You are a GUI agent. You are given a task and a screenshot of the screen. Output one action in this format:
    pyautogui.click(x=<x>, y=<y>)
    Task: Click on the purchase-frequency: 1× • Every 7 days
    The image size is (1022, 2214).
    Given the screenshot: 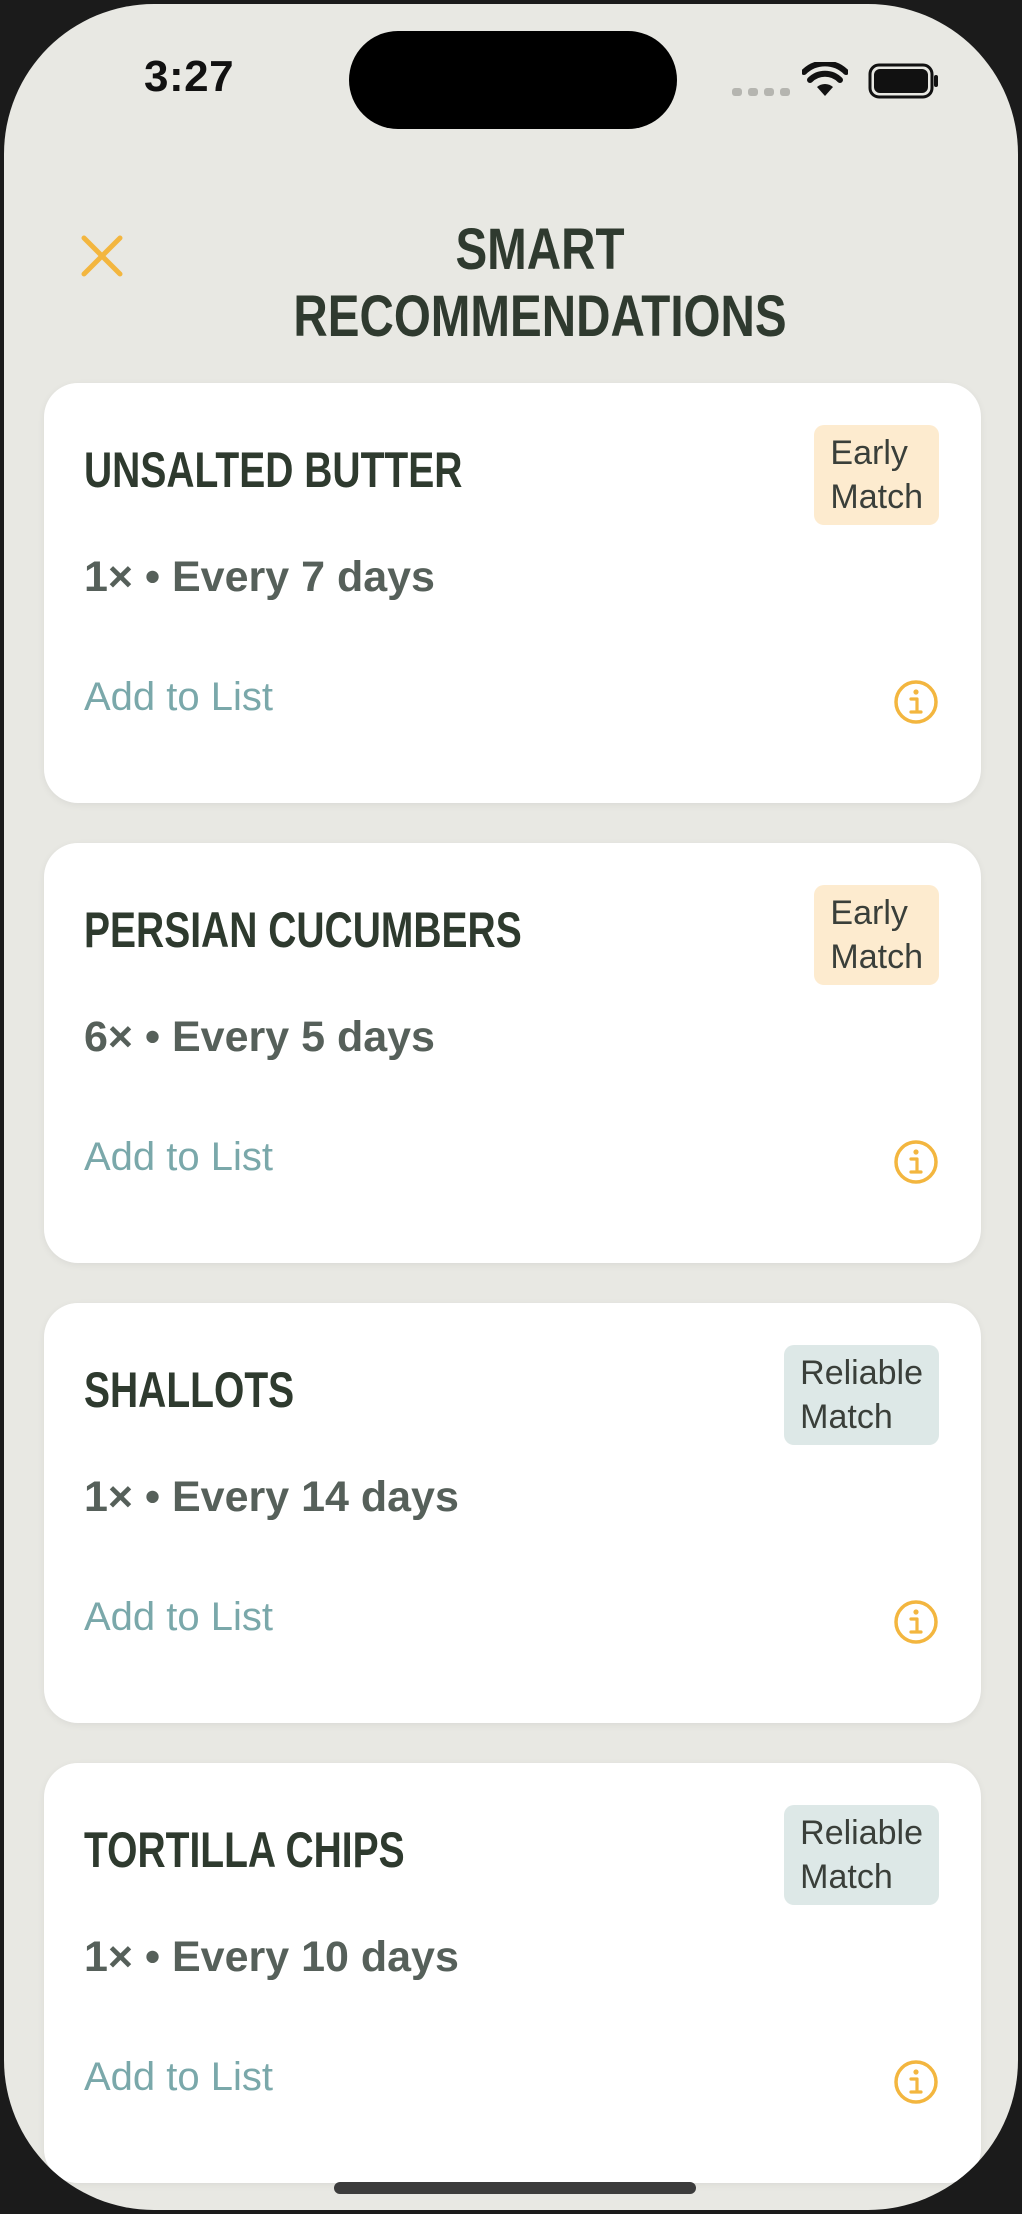 What is the action you would take?
    pyautogui.click(x=259, y=577)
    